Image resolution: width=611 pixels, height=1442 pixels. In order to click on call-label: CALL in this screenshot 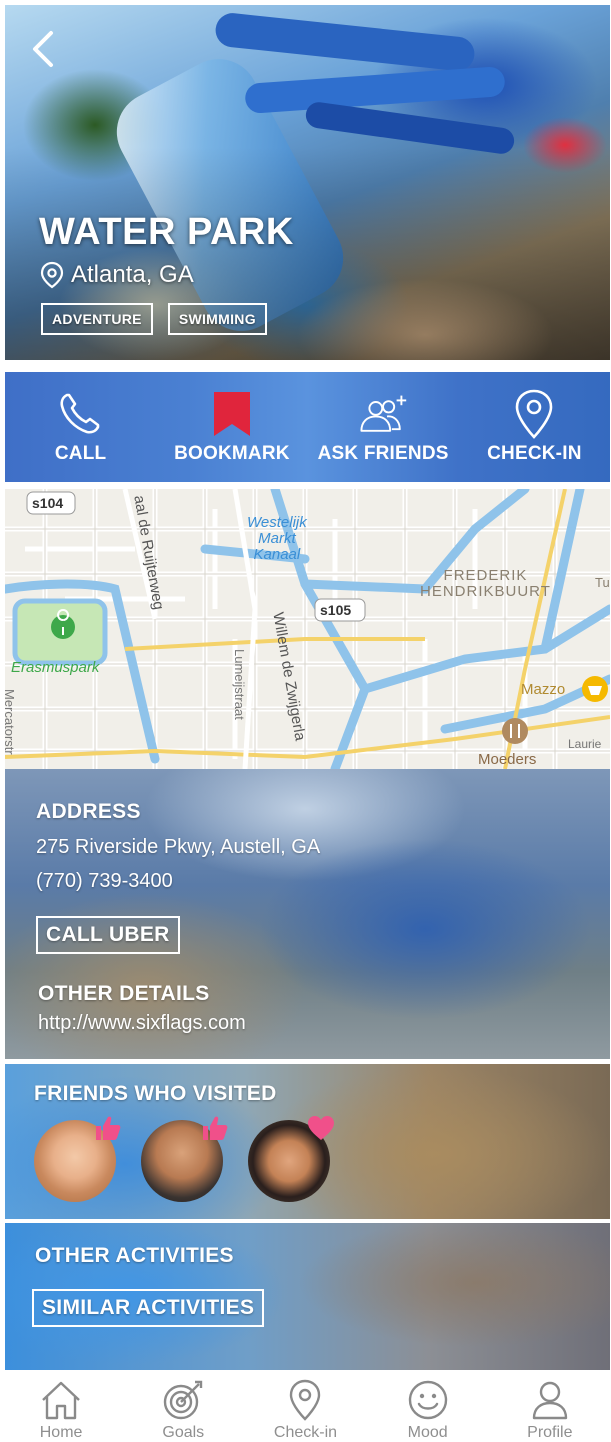, I will do `click(80, 453)`.